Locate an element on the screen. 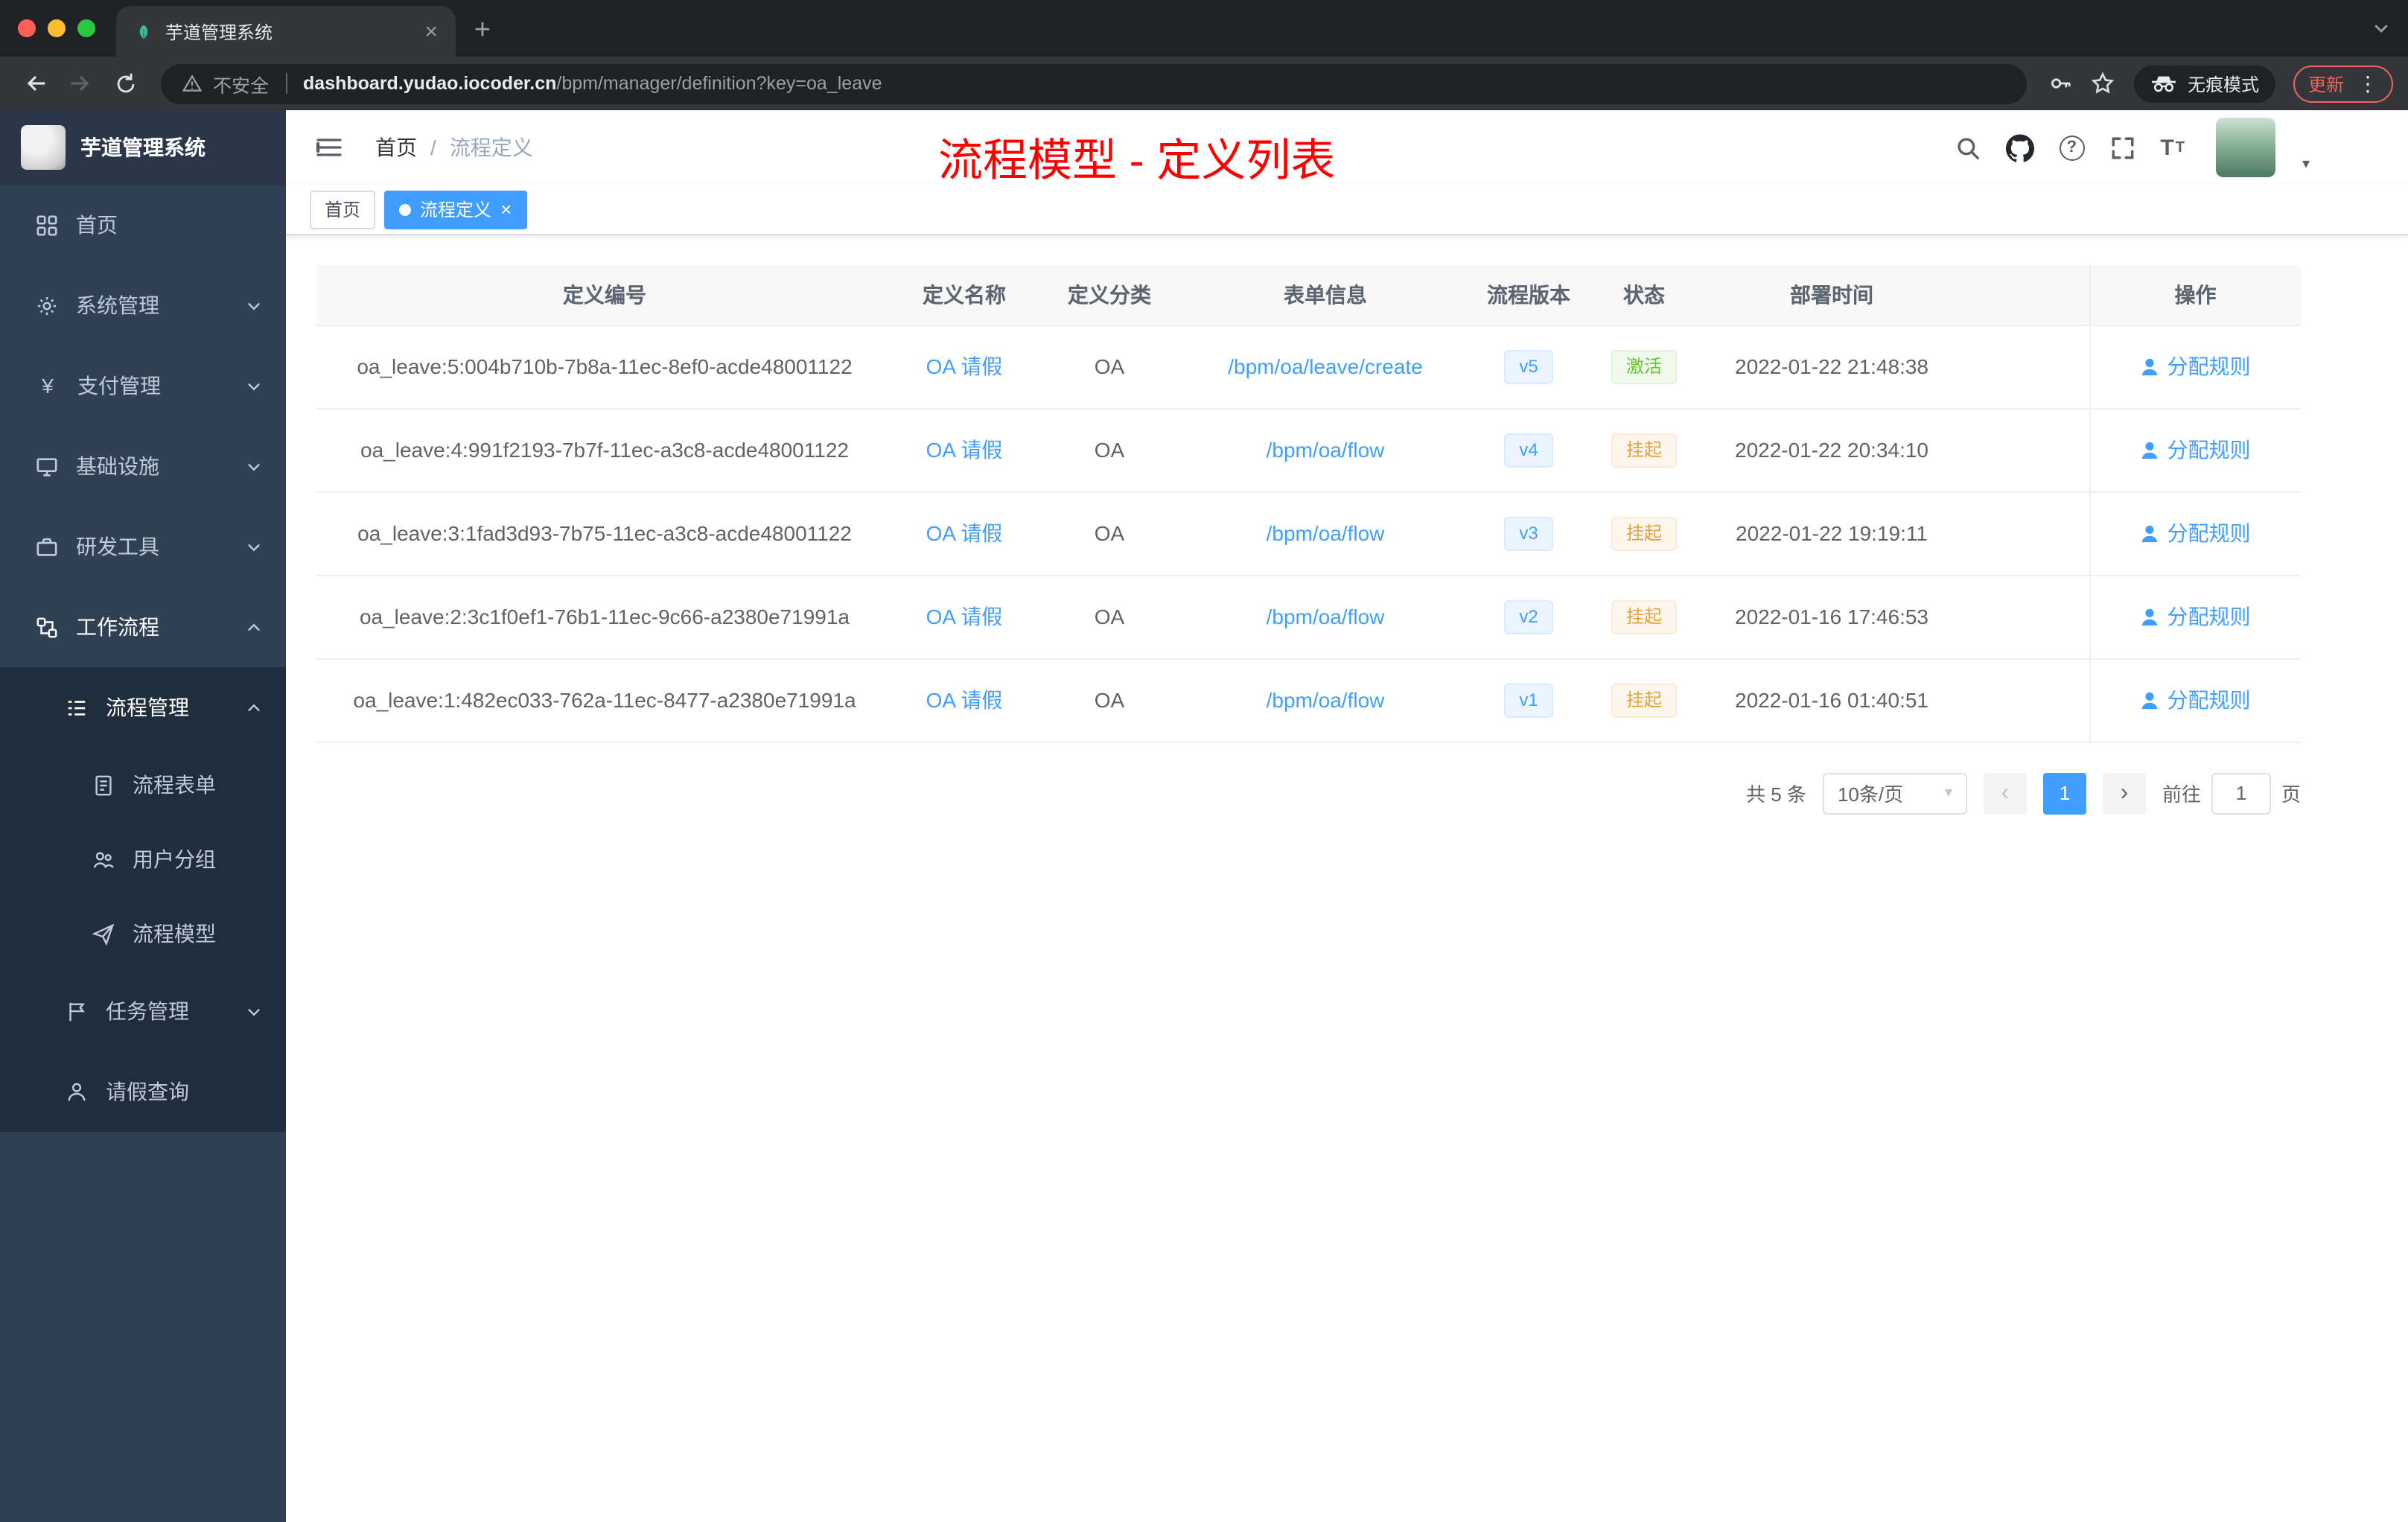  avatar-caret-icon: ▾ is located at coordinates (2306, 164).